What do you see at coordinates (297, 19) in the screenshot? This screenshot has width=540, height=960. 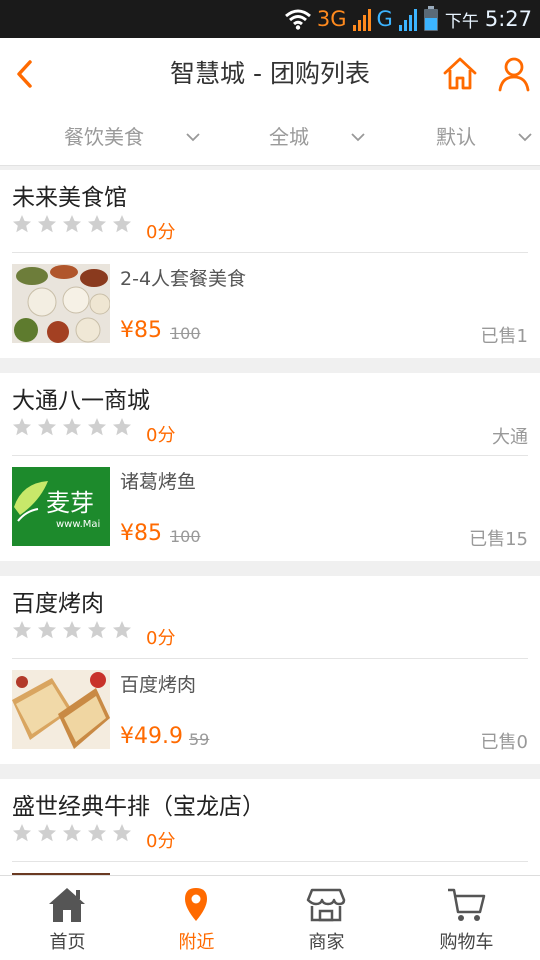 I see `wifi-icon` at bounding box center [297, 19].